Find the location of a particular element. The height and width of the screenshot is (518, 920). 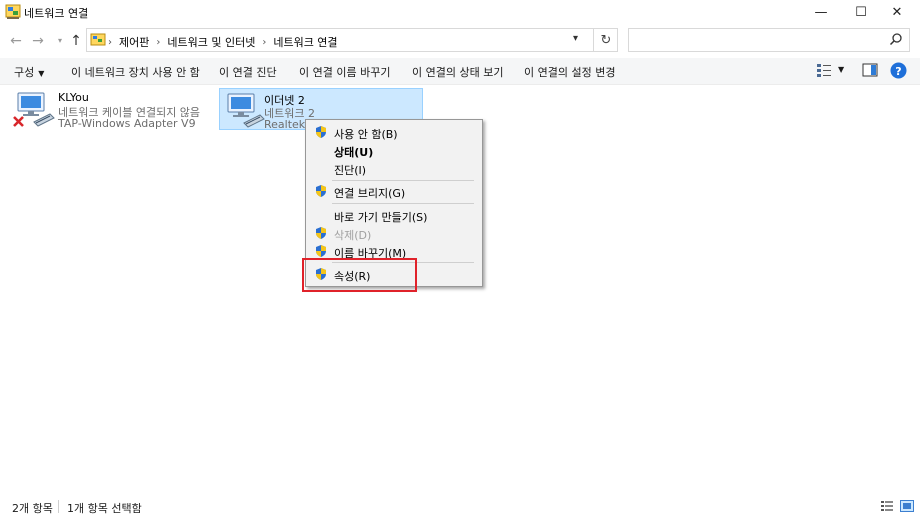

disable-device-button: 이 네트워크 장치 사용 안 함 is located at coordinates (135, 72).